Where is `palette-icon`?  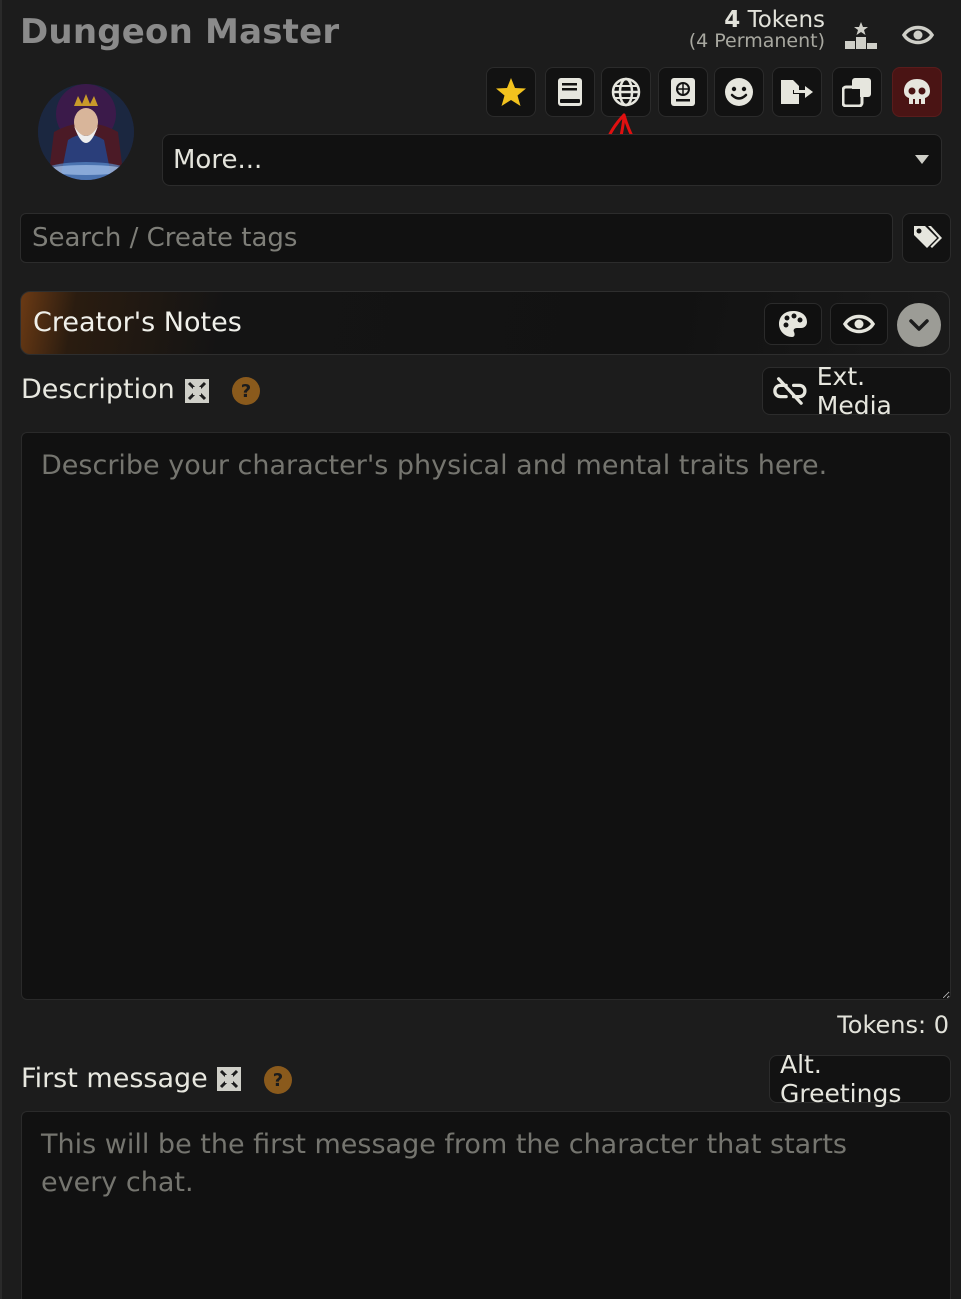 palette-icon is located at coordinates (793, 324).